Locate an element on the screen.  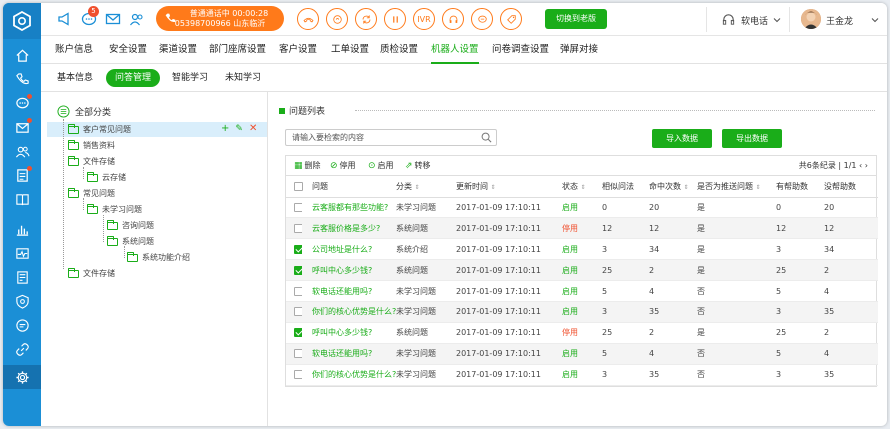
mail-icon is located at coordinates (22, 127).